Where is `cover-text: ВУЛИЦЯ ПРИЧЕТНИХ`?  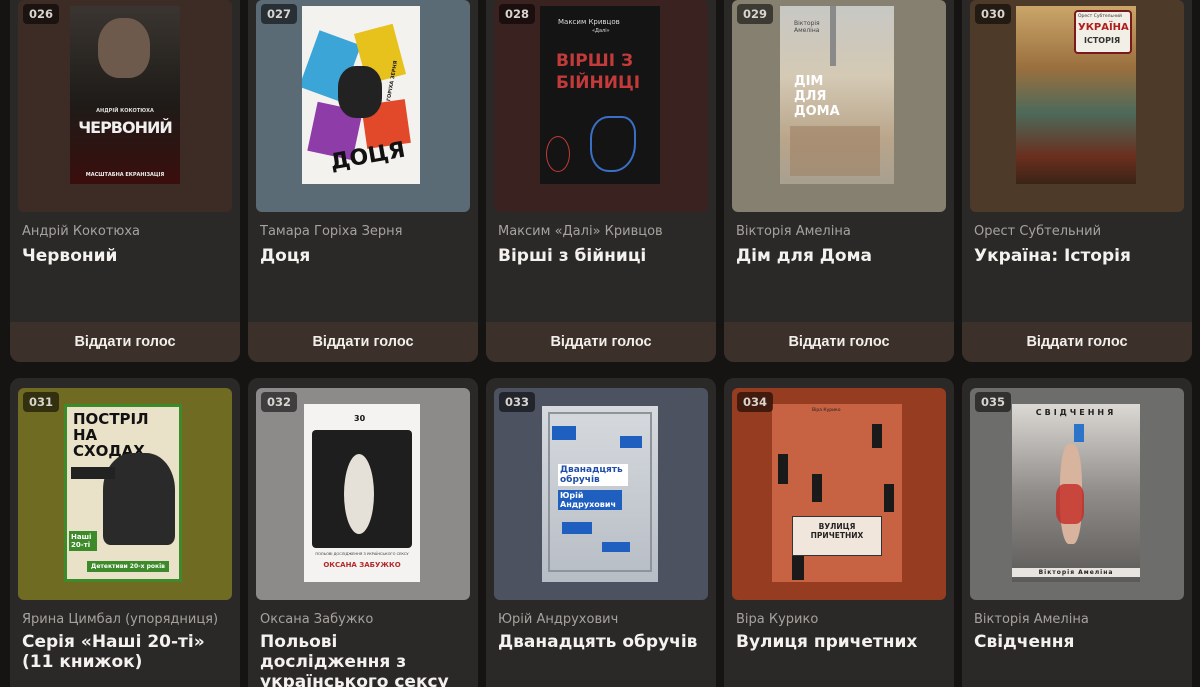
cover-text: ВУЛИЦЯ ПРИЧЕТНИХ is located at coordinates (837, 531).